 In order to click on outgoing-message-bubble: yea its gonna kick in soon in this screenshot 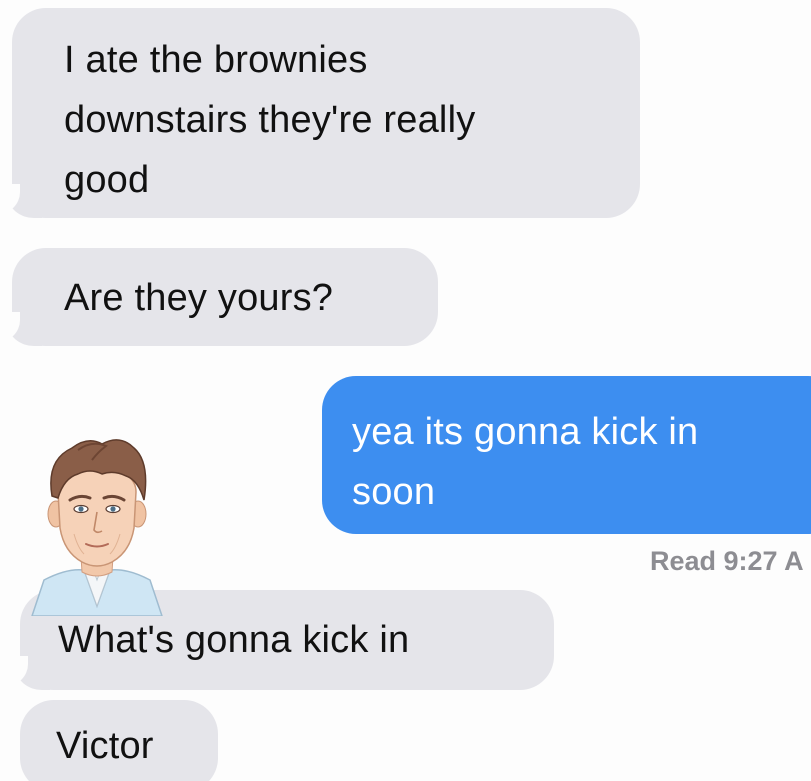, I will do `click(566, 455)`.